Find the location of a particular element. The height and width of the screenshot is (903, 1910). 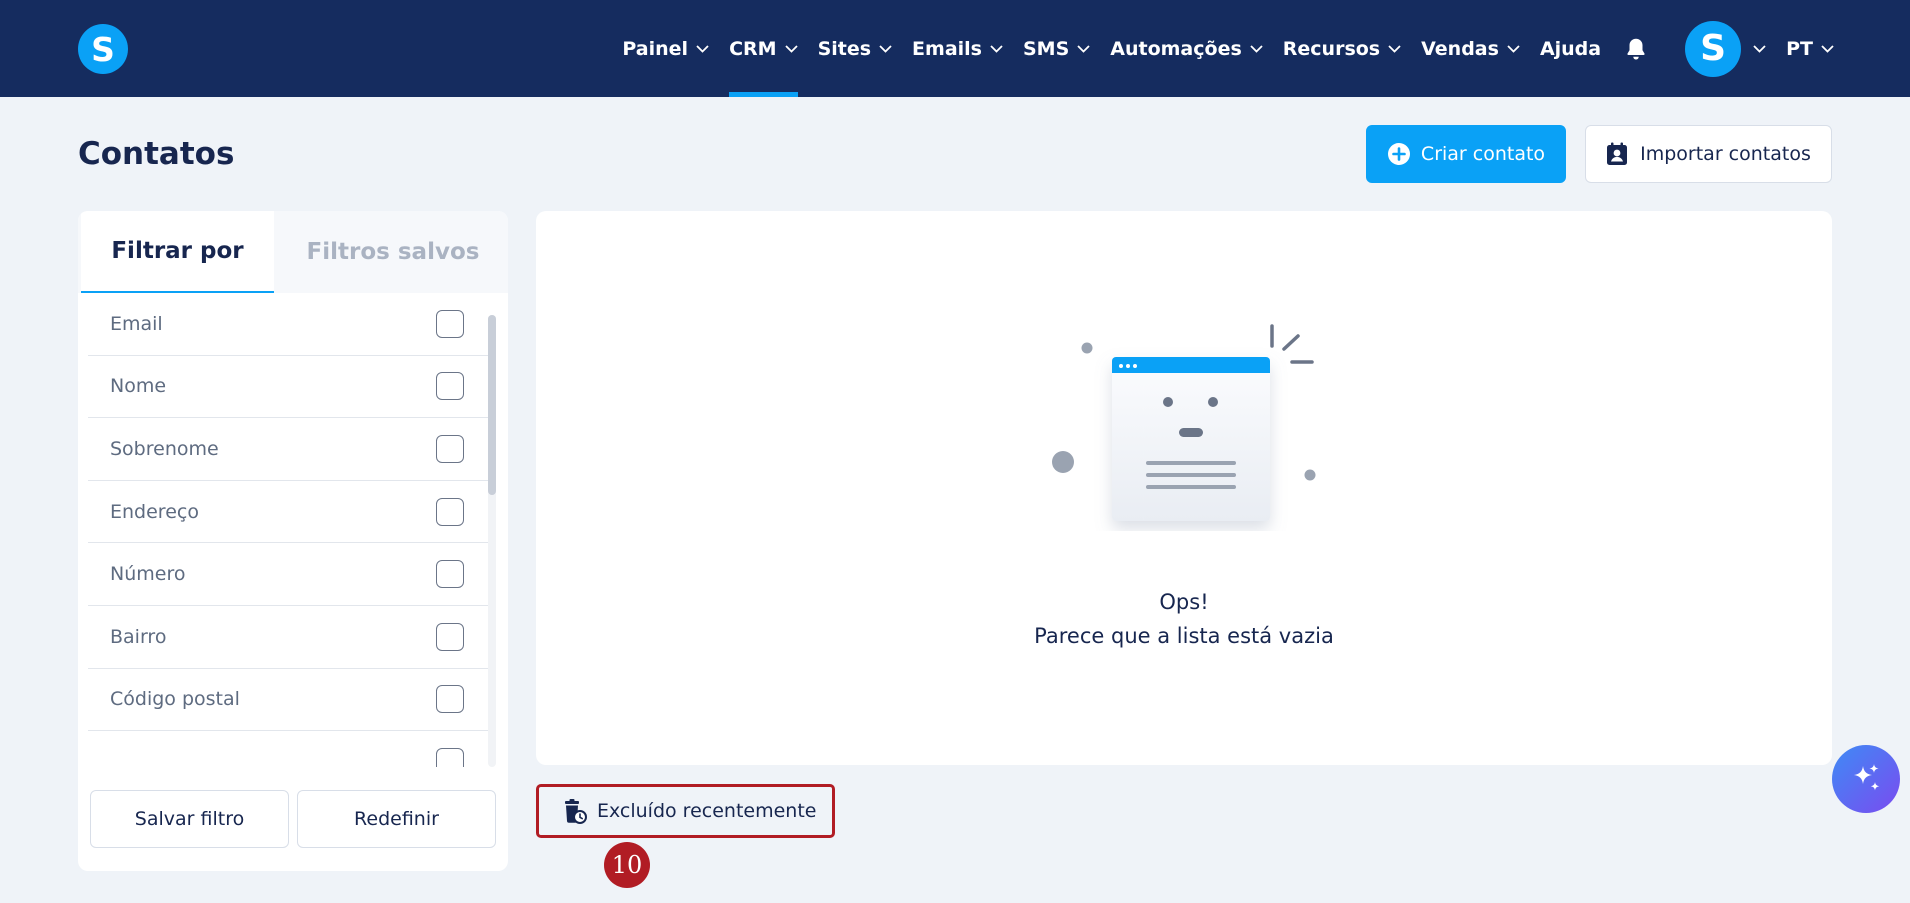

nav-item-sites: Sites is located at coordinates (855, 48).